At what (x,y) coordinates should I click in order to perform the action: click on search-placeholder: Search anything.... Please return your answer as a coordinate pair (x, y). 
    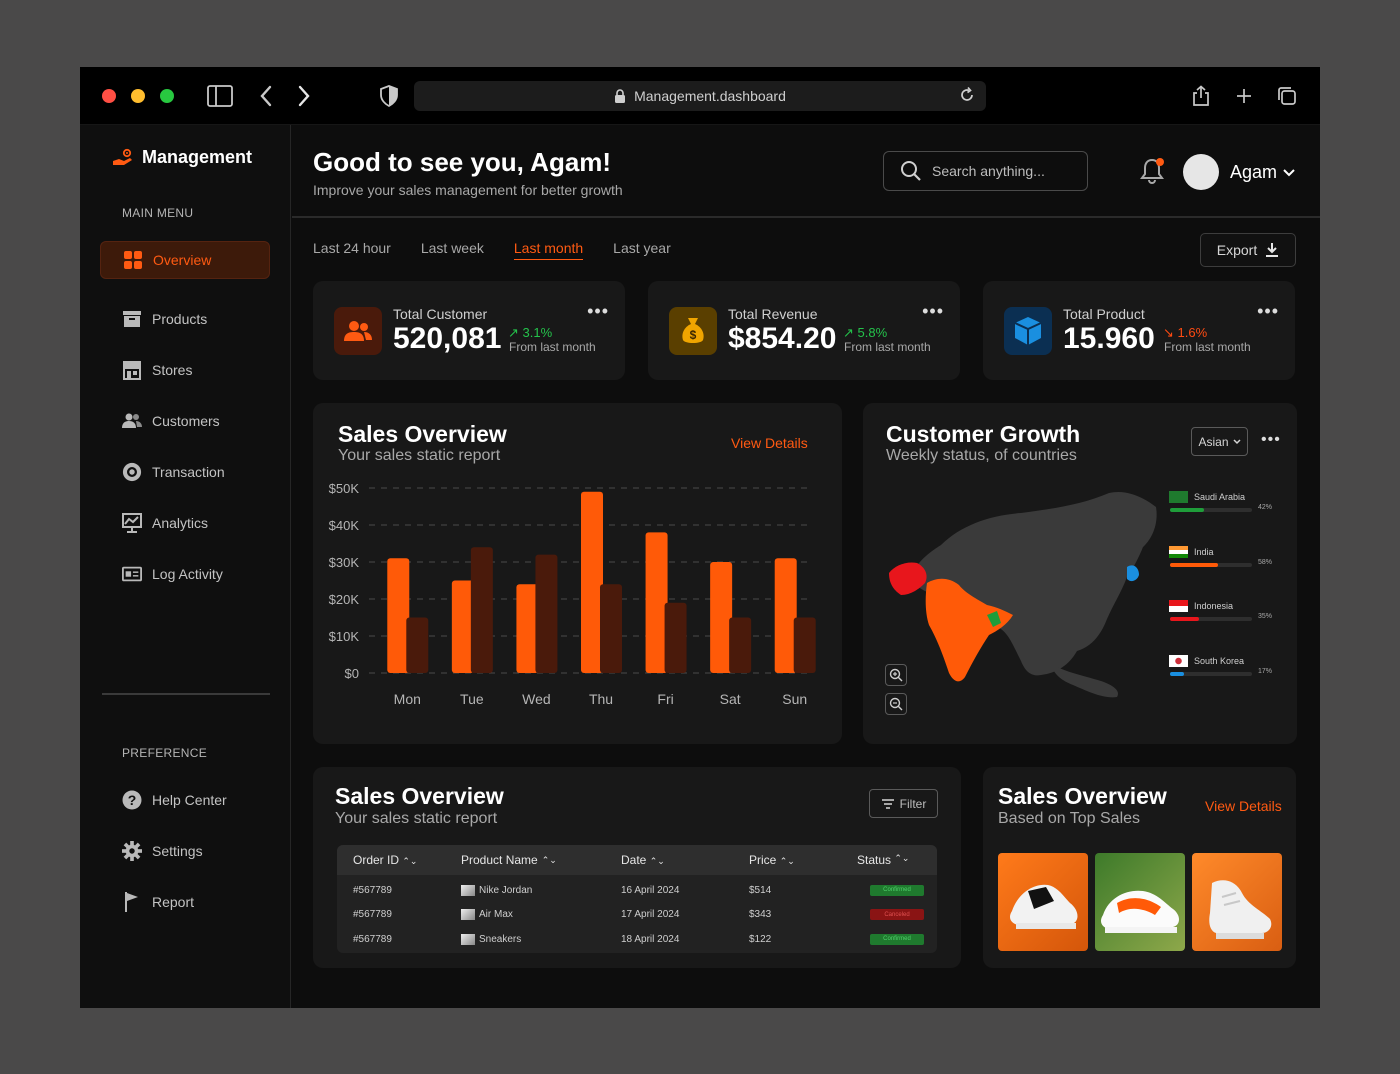
    Looking at the image, I should click on (988, 171).